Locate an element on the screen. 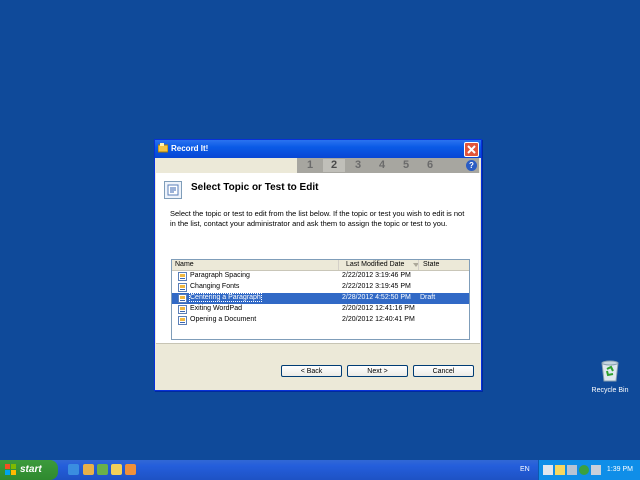 This screenshot has width=640, height=480. close-button is located at coordinates (471, 149).